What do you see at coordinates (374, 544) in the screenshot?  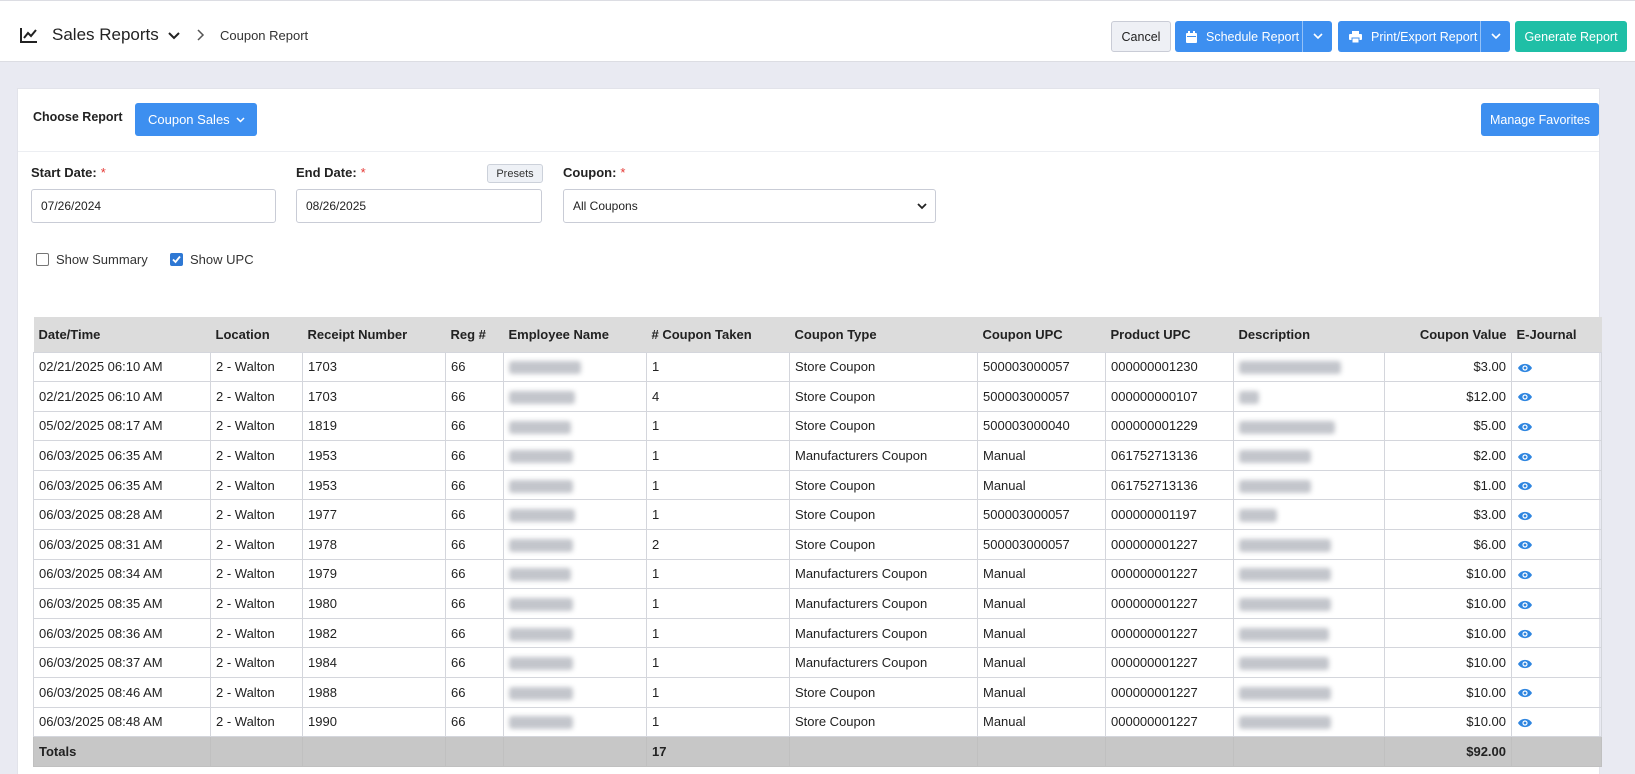 I see `receipt-number-cell: 1978` at bounding box center [374, 544].